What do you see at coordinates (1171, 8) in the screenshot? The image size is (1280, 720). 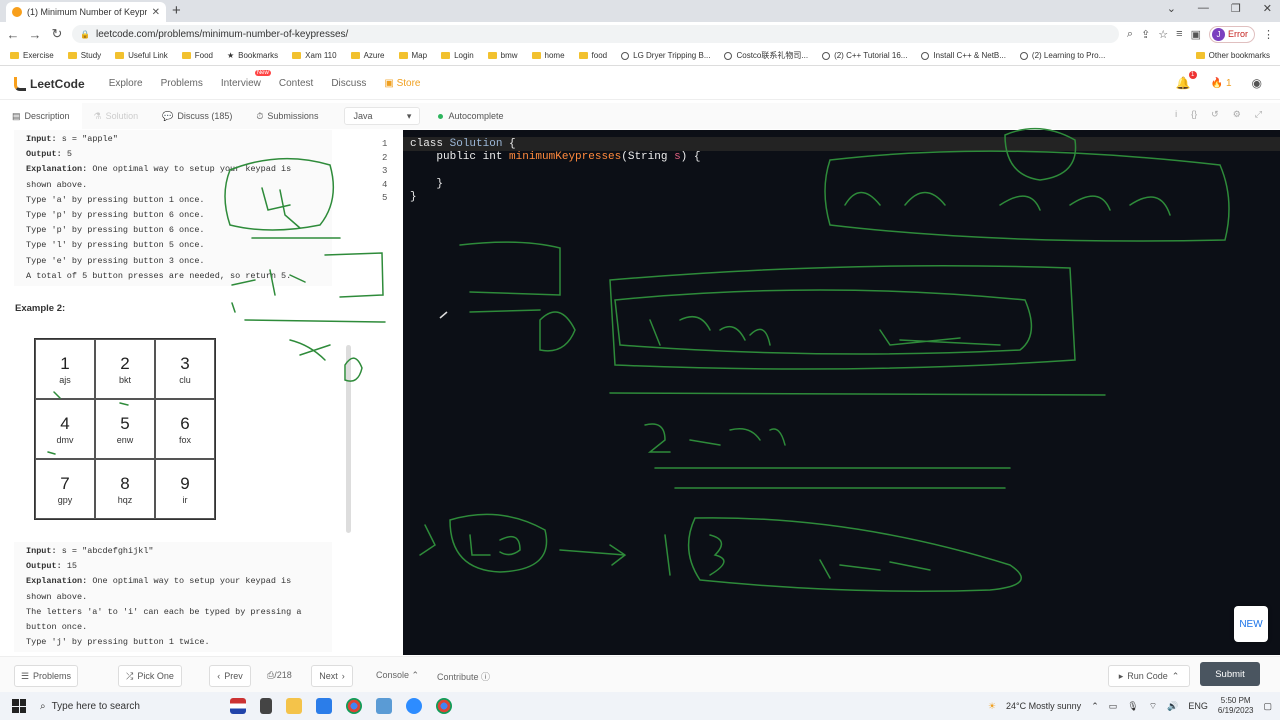 I see `tab-search-icon: ⌄` at bounding box center [1171, 8].